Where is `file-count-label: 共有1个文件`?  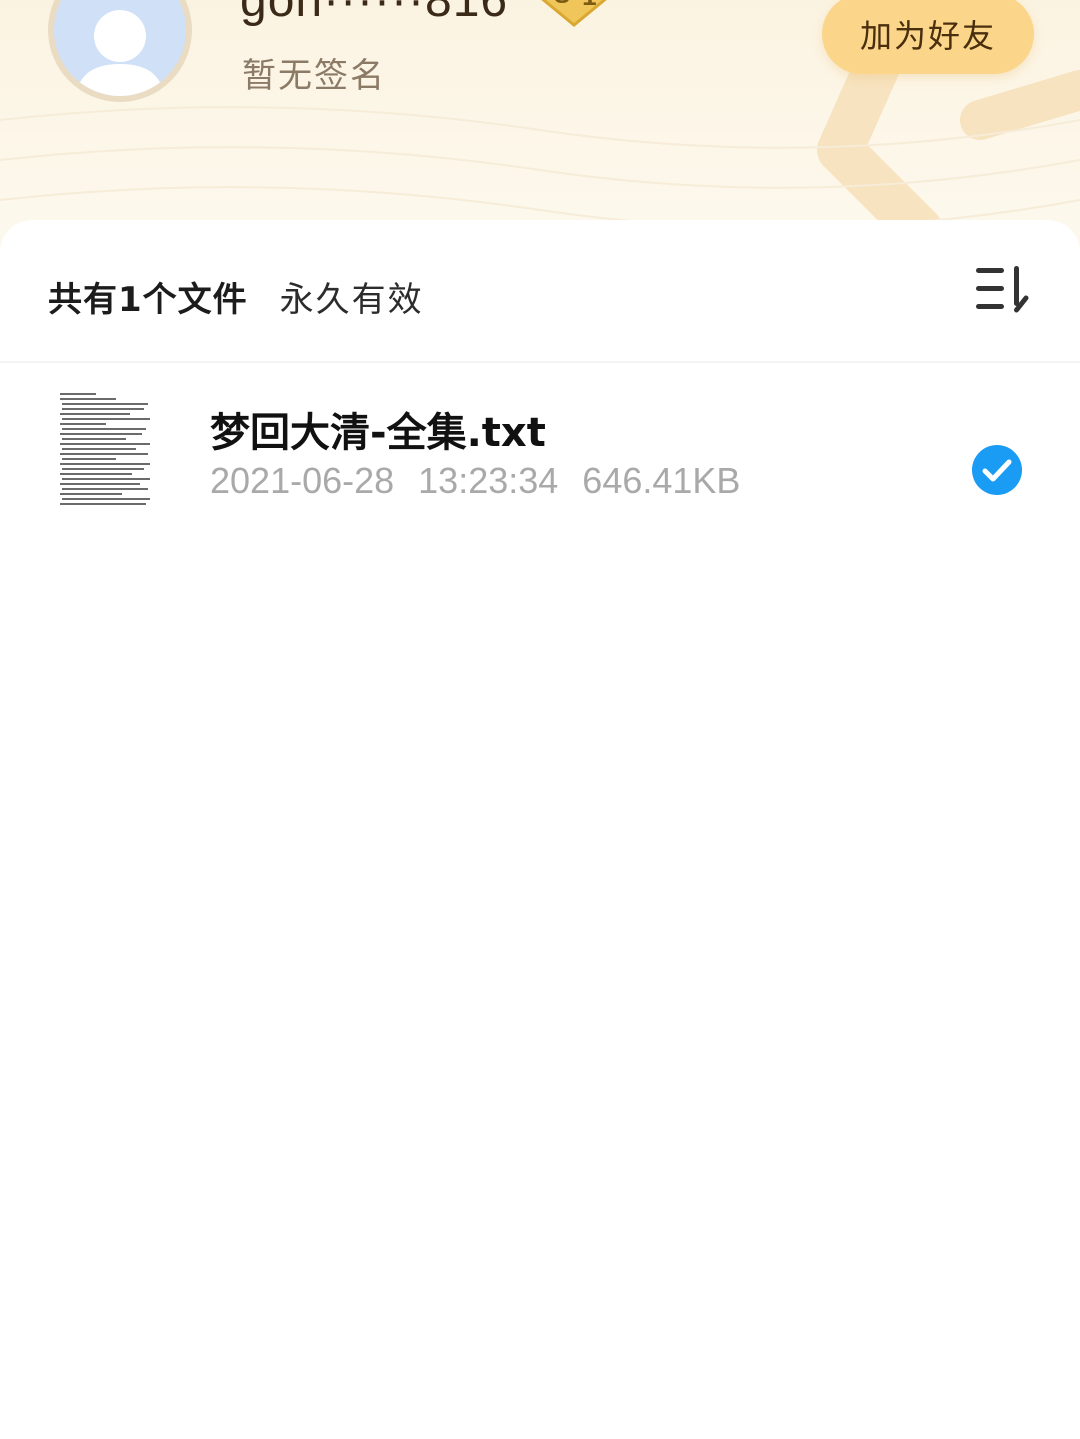 file-count-label: 共有1个文件 is located at coordinates (148, 299).